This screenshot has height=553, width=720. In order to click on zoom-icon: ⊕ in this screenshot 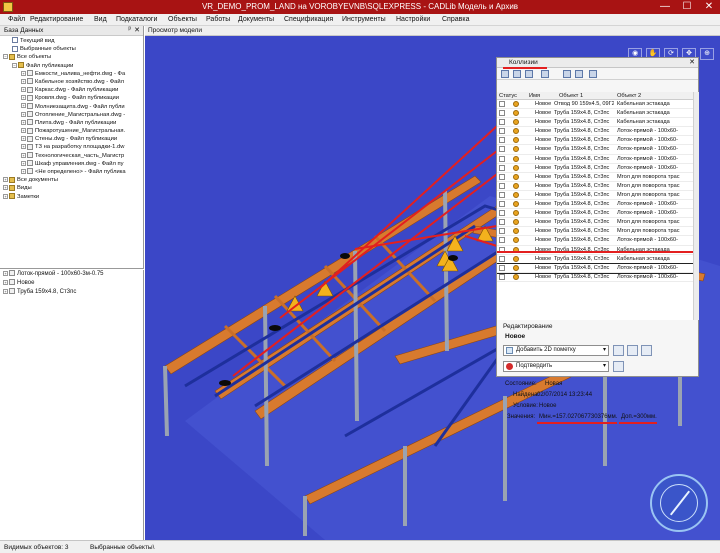, I will do `click(707, 54)`.